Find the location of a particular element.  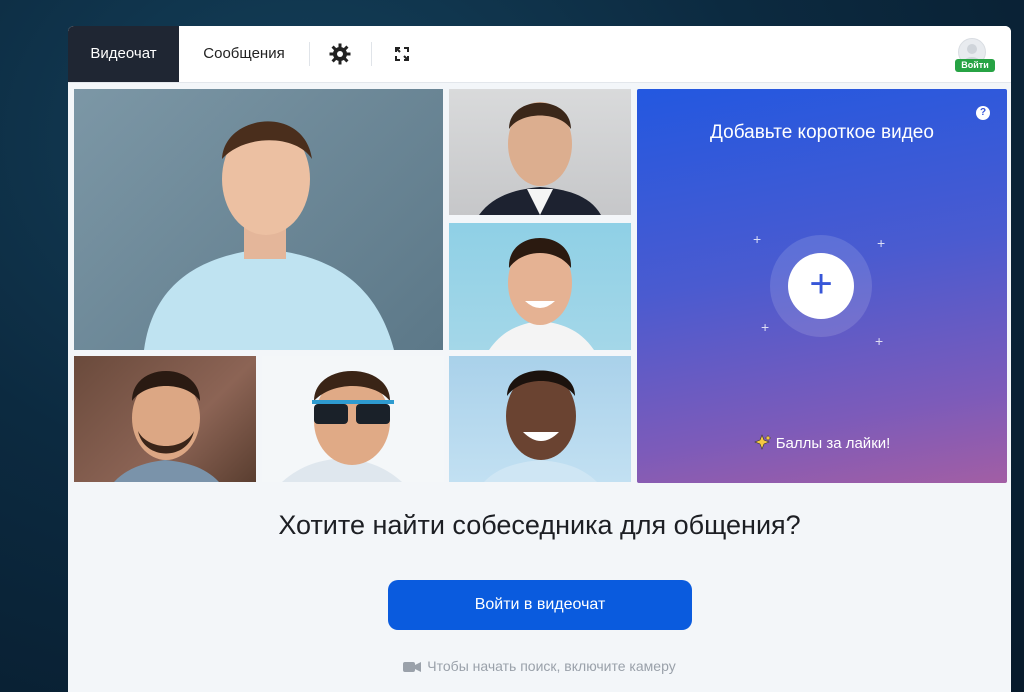

top-bar: Видеочат Сообщения Войти is located at coordinates (539, 54).